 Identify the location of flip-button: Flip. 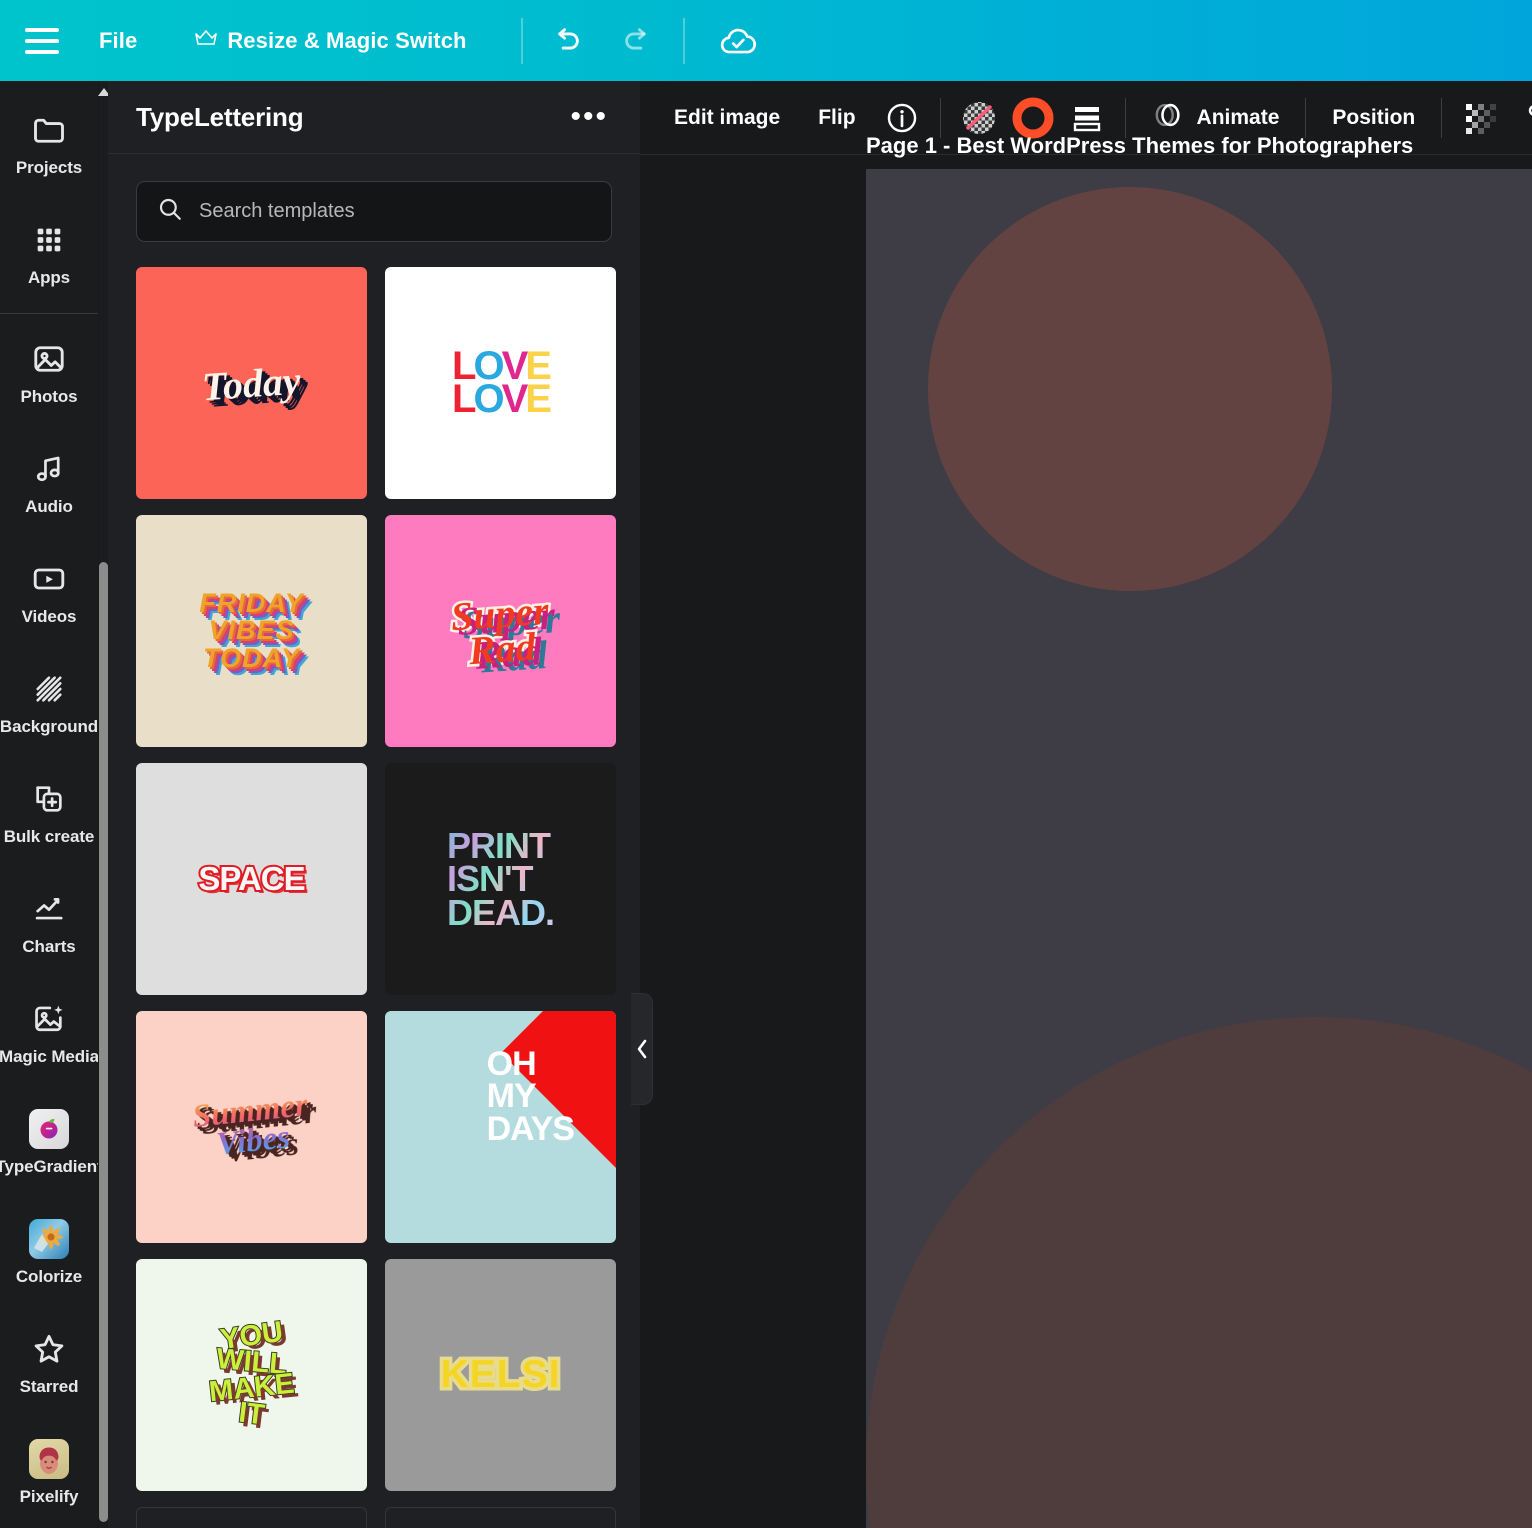
(836, 118).